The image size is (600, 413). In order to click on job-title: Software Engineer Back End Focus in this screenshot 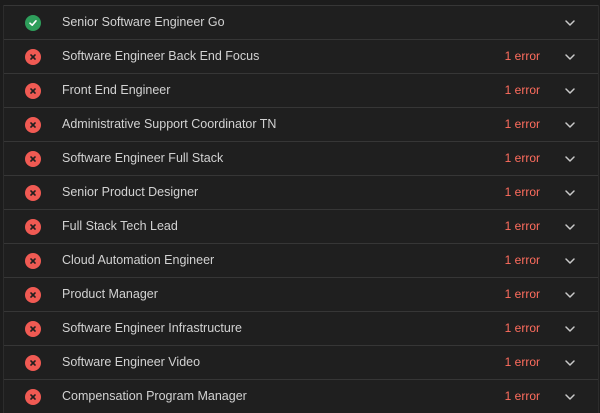, I will do `click(161, 56)`.